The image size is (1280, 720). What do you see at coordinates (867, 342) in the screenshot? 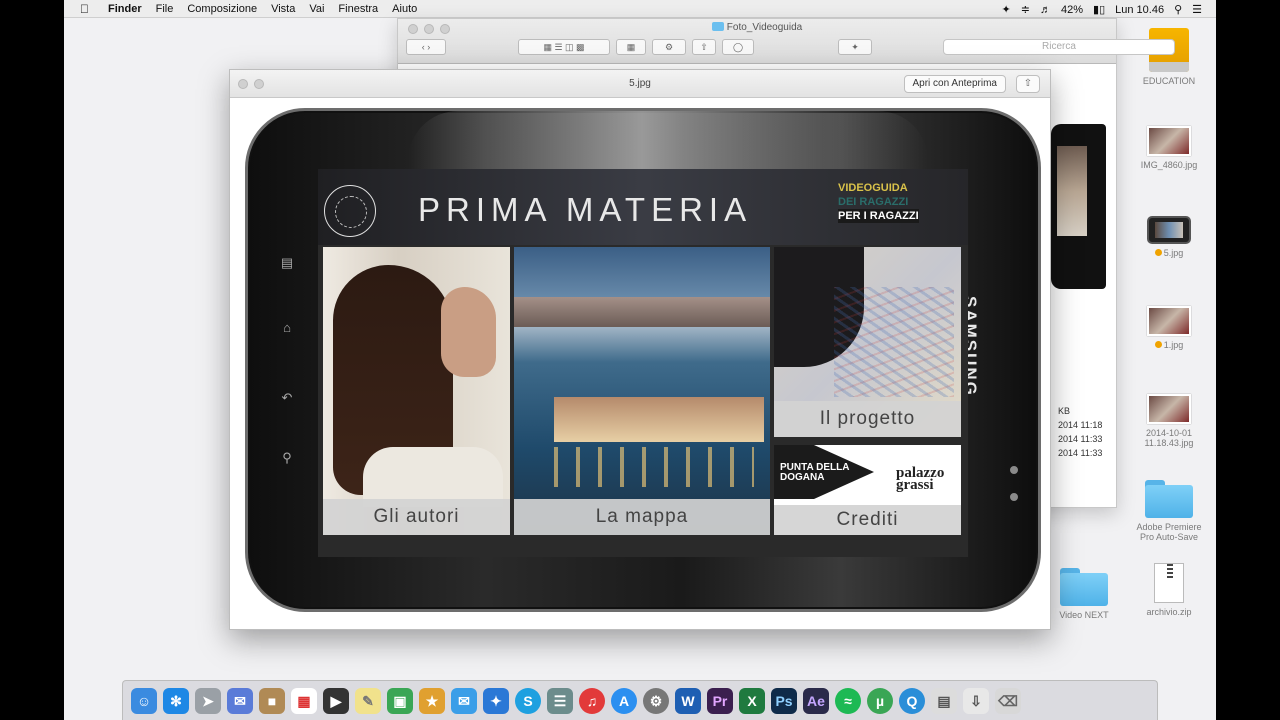
I see `tile-il-progetto: Il progetto` at bounding box center [867, 342].